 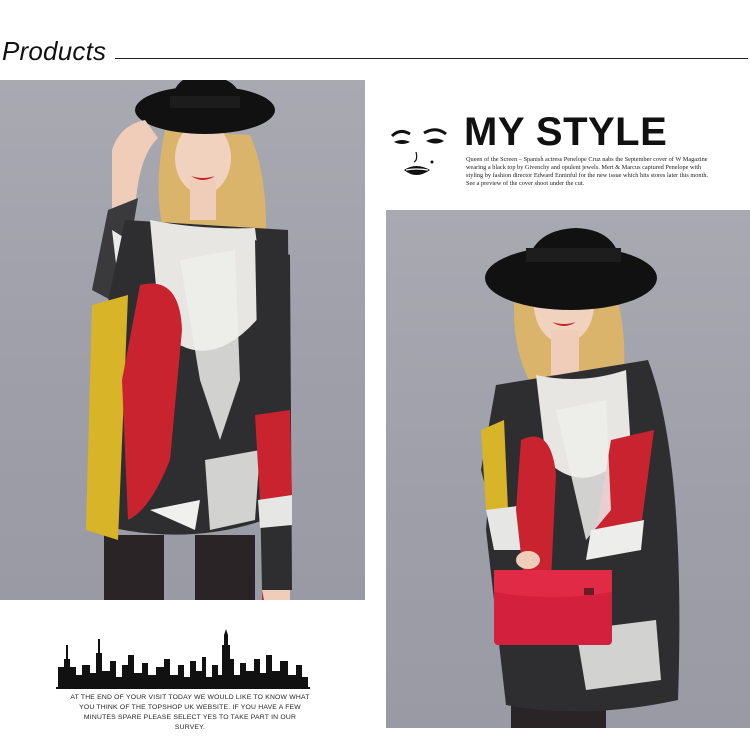 I want to click on heading-divider, so click(x=431, y=58).